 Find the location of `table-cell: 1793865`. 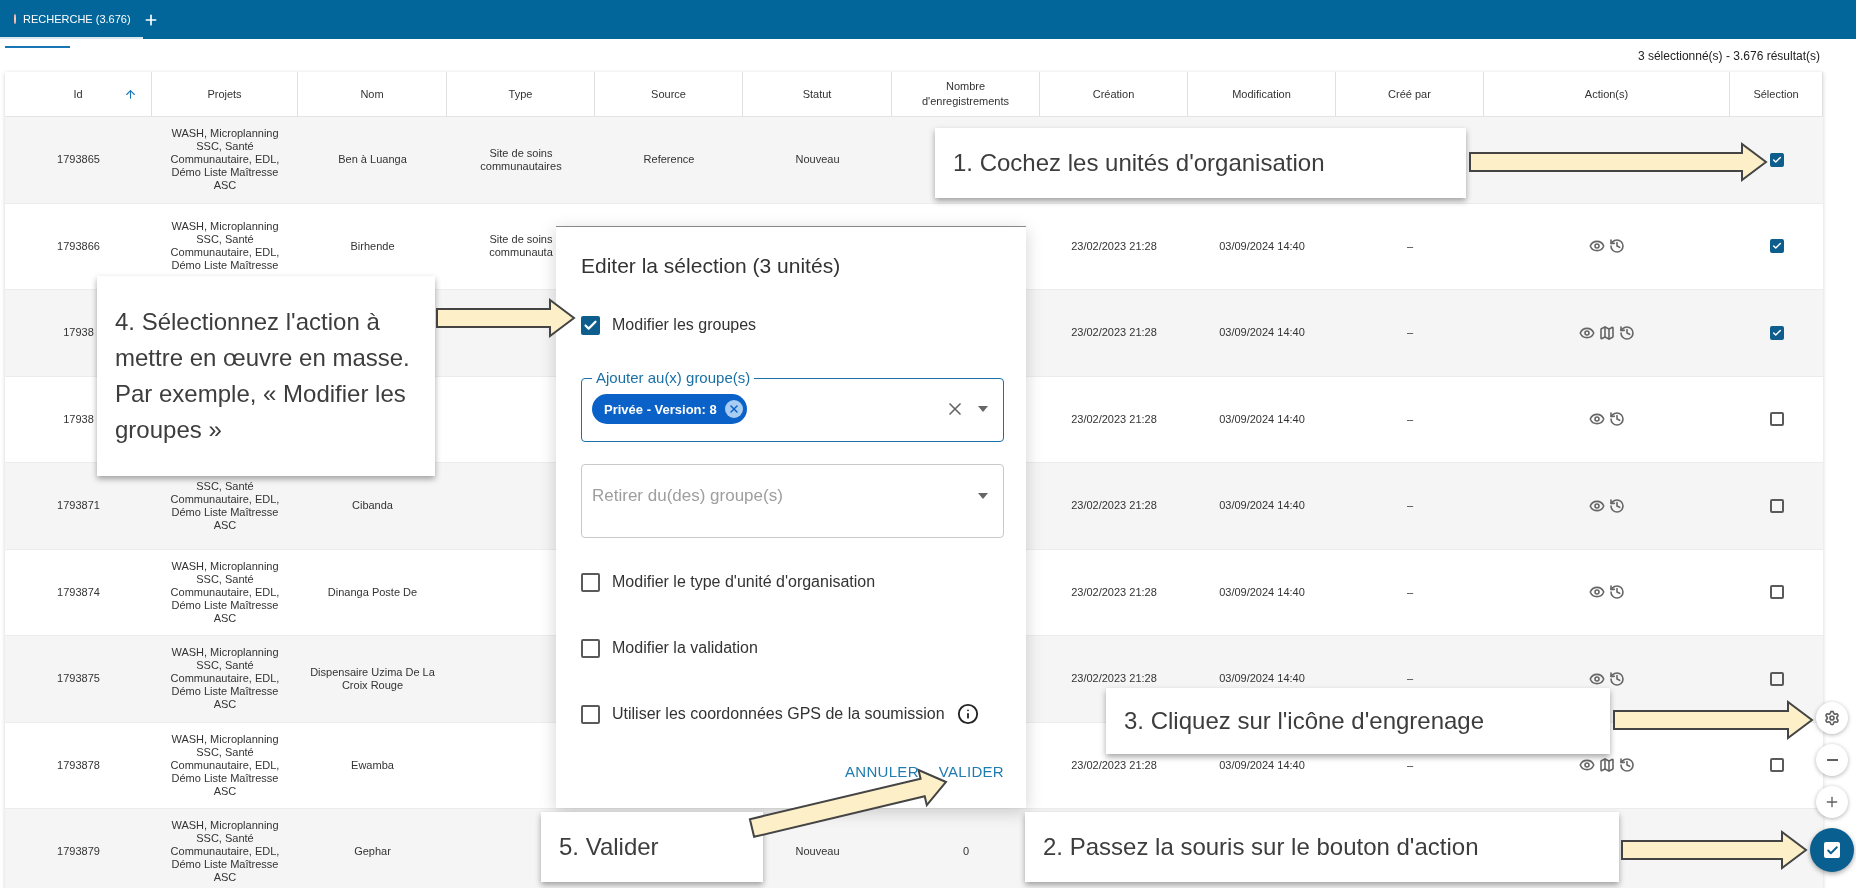

table-cell: 1793865 is located at coordinates (78, 160).